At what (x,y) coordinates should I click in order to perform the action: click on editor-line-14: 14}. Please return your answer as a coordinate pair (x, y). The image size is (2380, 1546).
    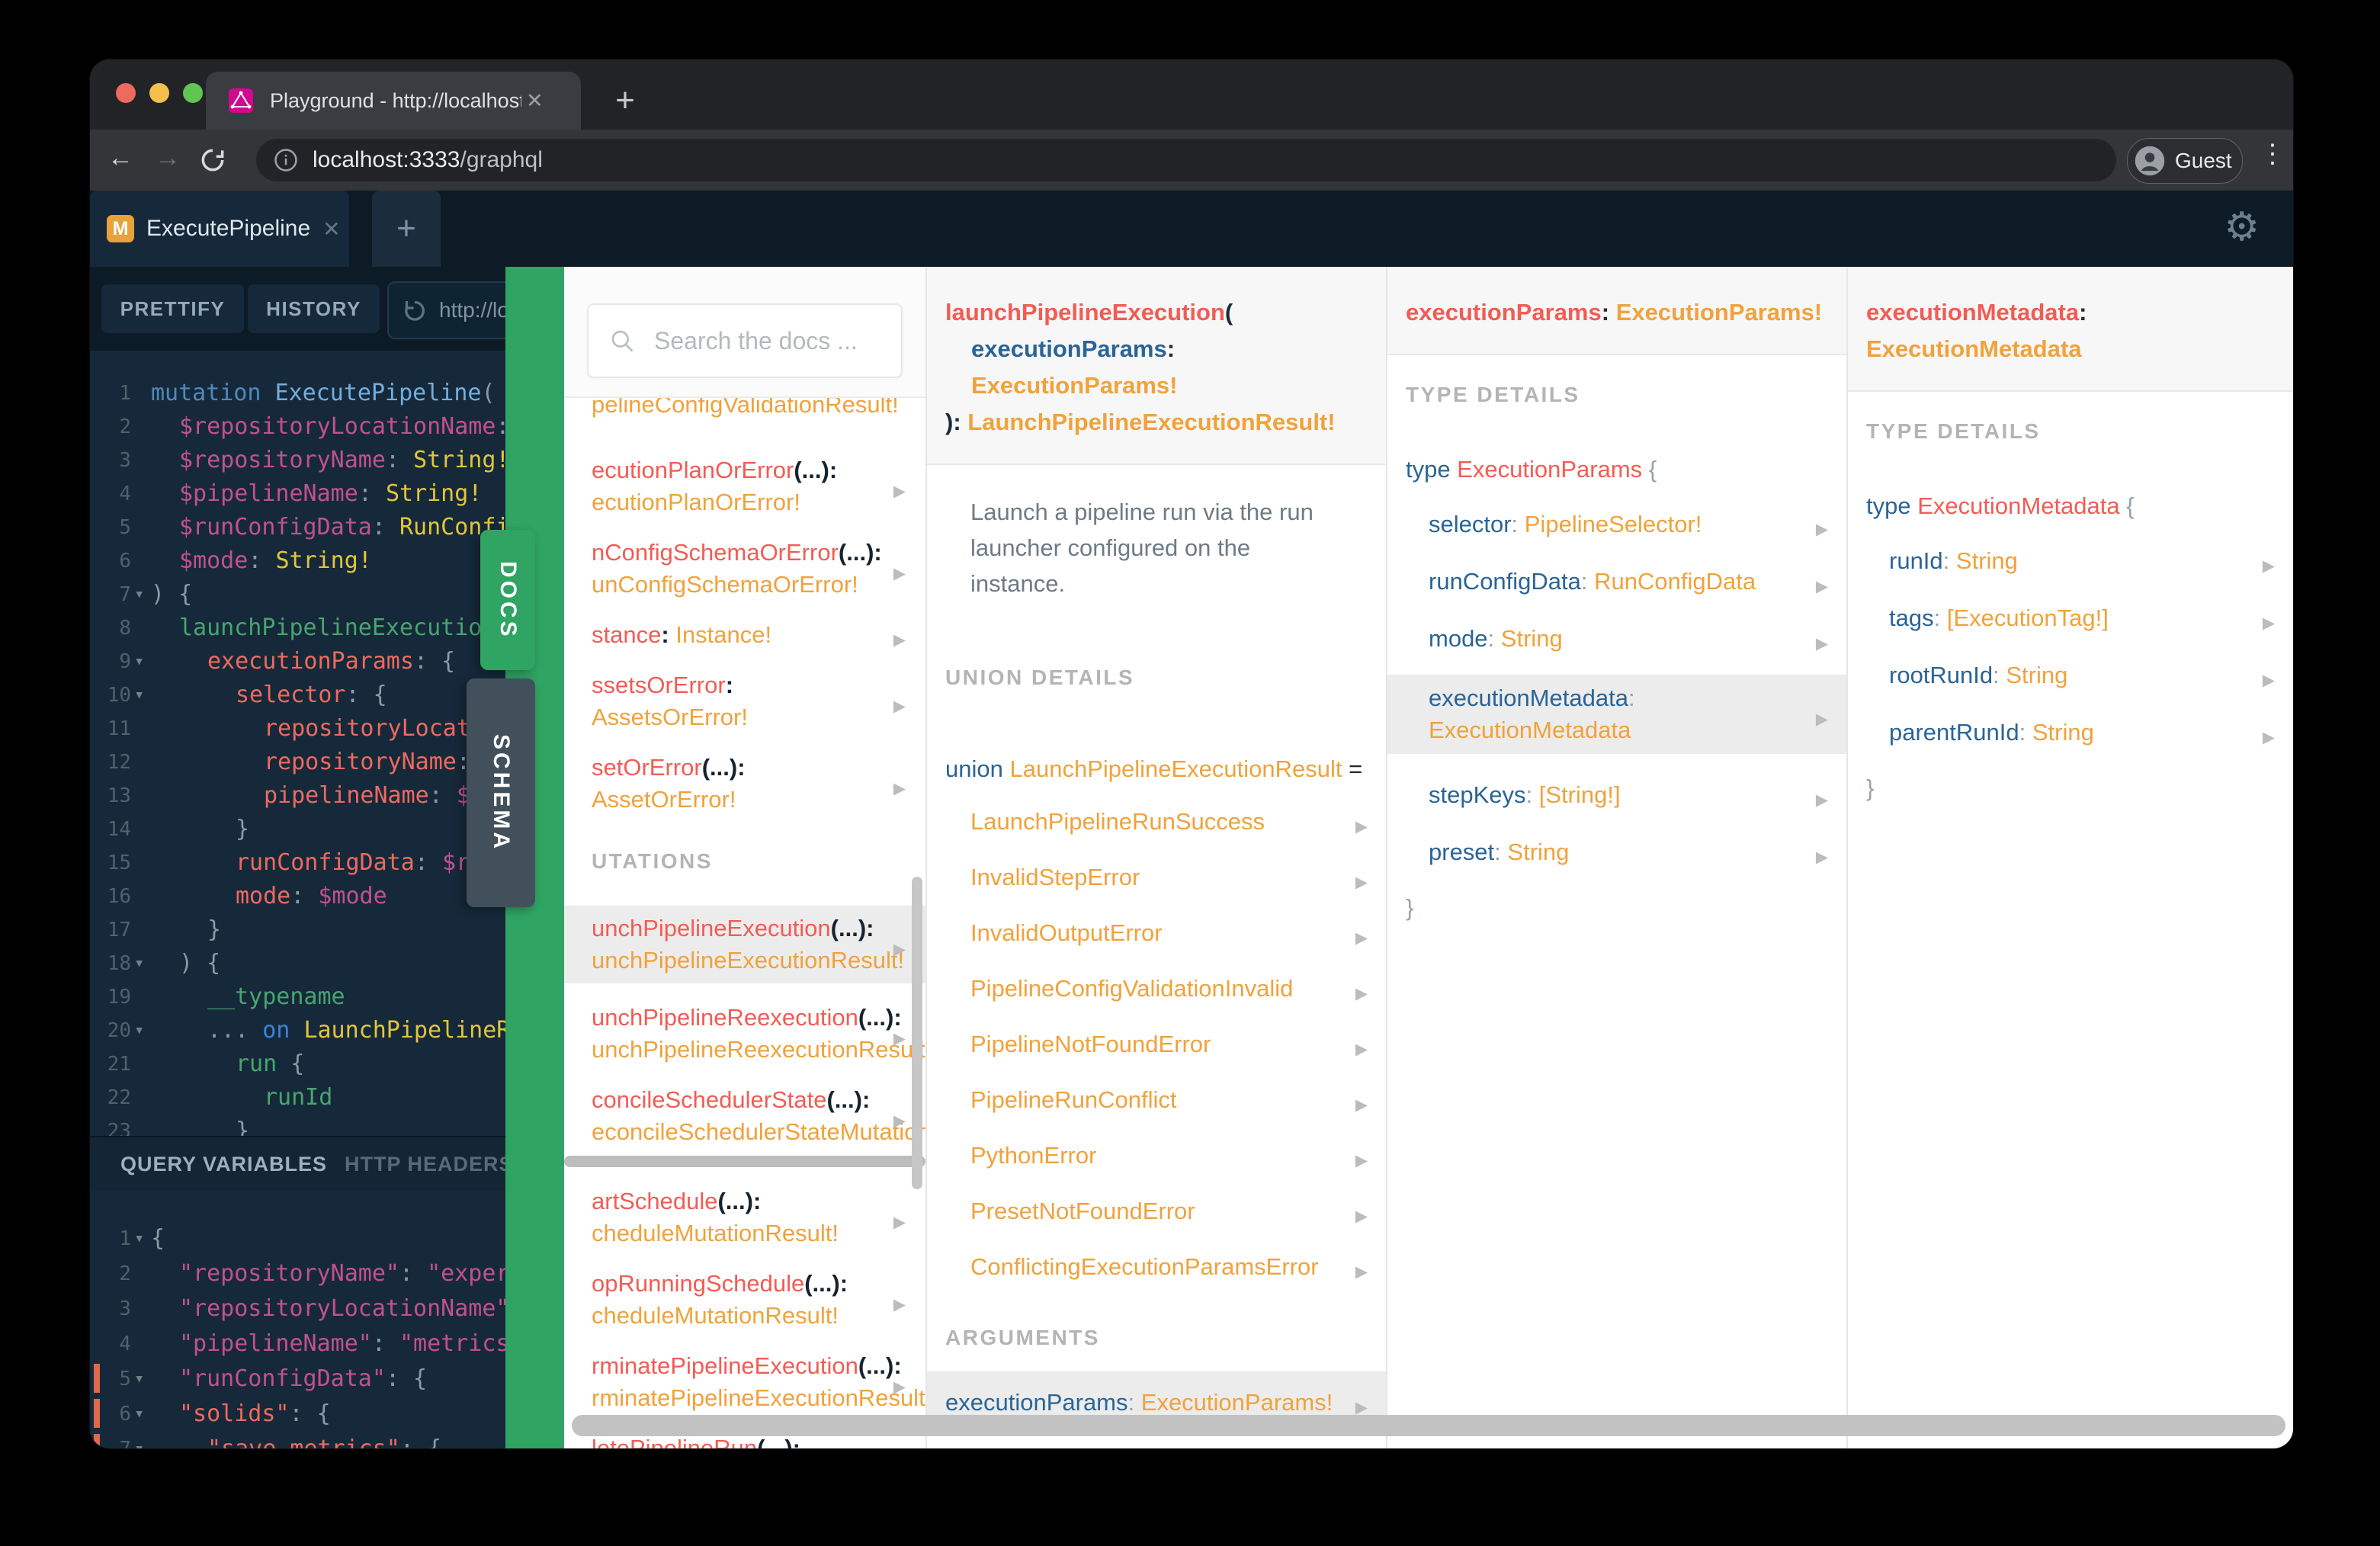
    Looking at the image, I should click on (297, 829).